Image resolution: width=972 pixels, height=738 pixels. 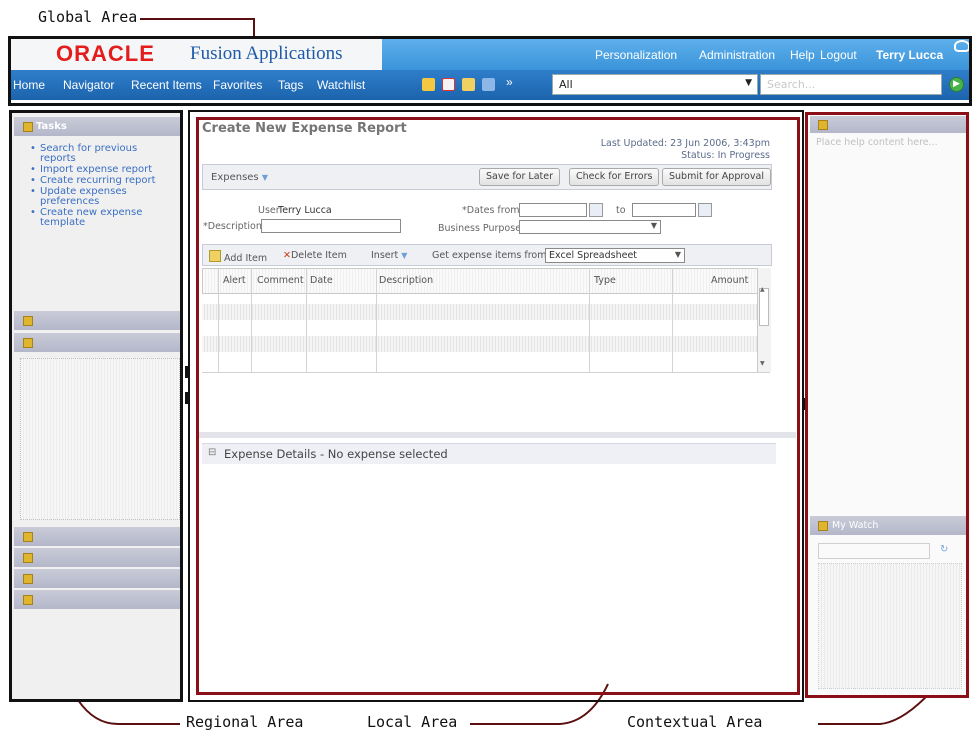 What do you see at coordinates (96, 406) in the screenshot?
I see `regional-area-frame` at bounding box center [96, 406].